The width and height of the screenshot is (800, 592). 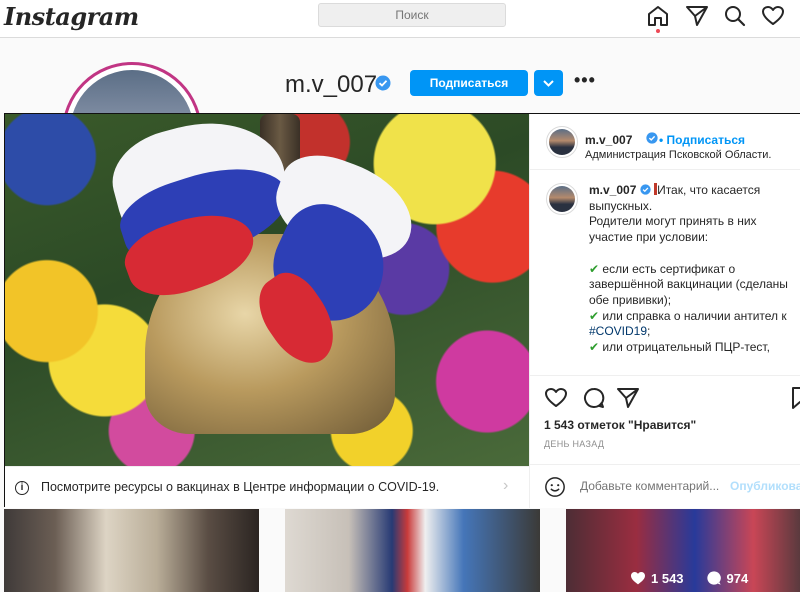 I want to click on post-location: Администрация Псковской Области., so click(x=678, y=155).